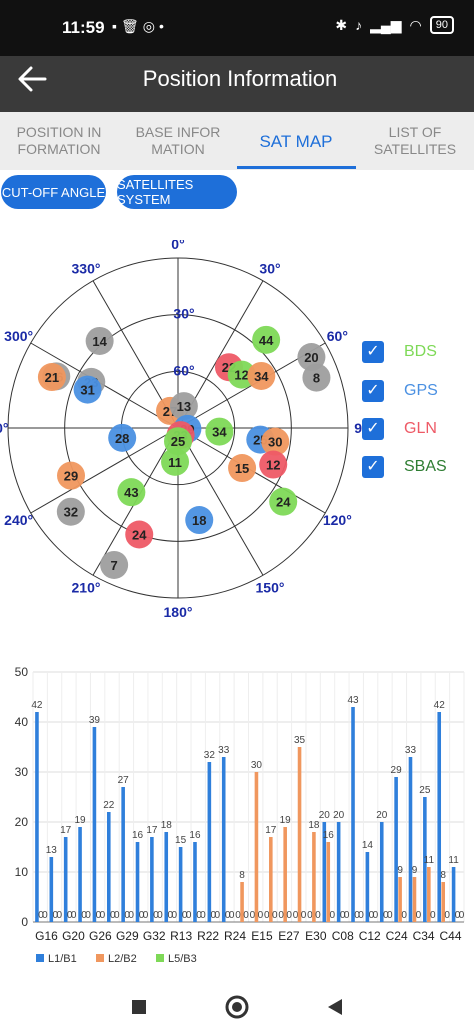 This screenshot has height=1027, width=474. What do you see at coordinates (175, 462) in the screenshot?
I see `satellite-id: 11` at bounding box center [175, 462].